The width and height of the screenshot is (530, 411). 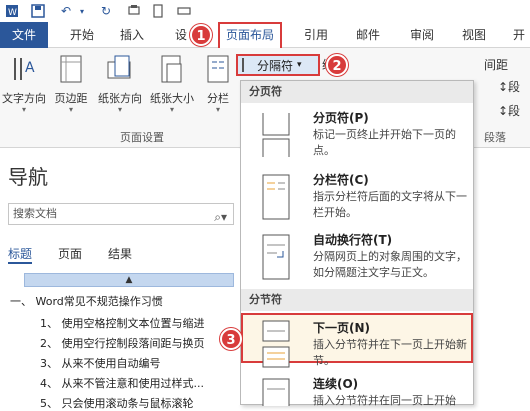 What do you see at coordinates (120, 98) in the screenshot?
I see `orientation-label: 纸张方向` at bounding box center [120, 98].